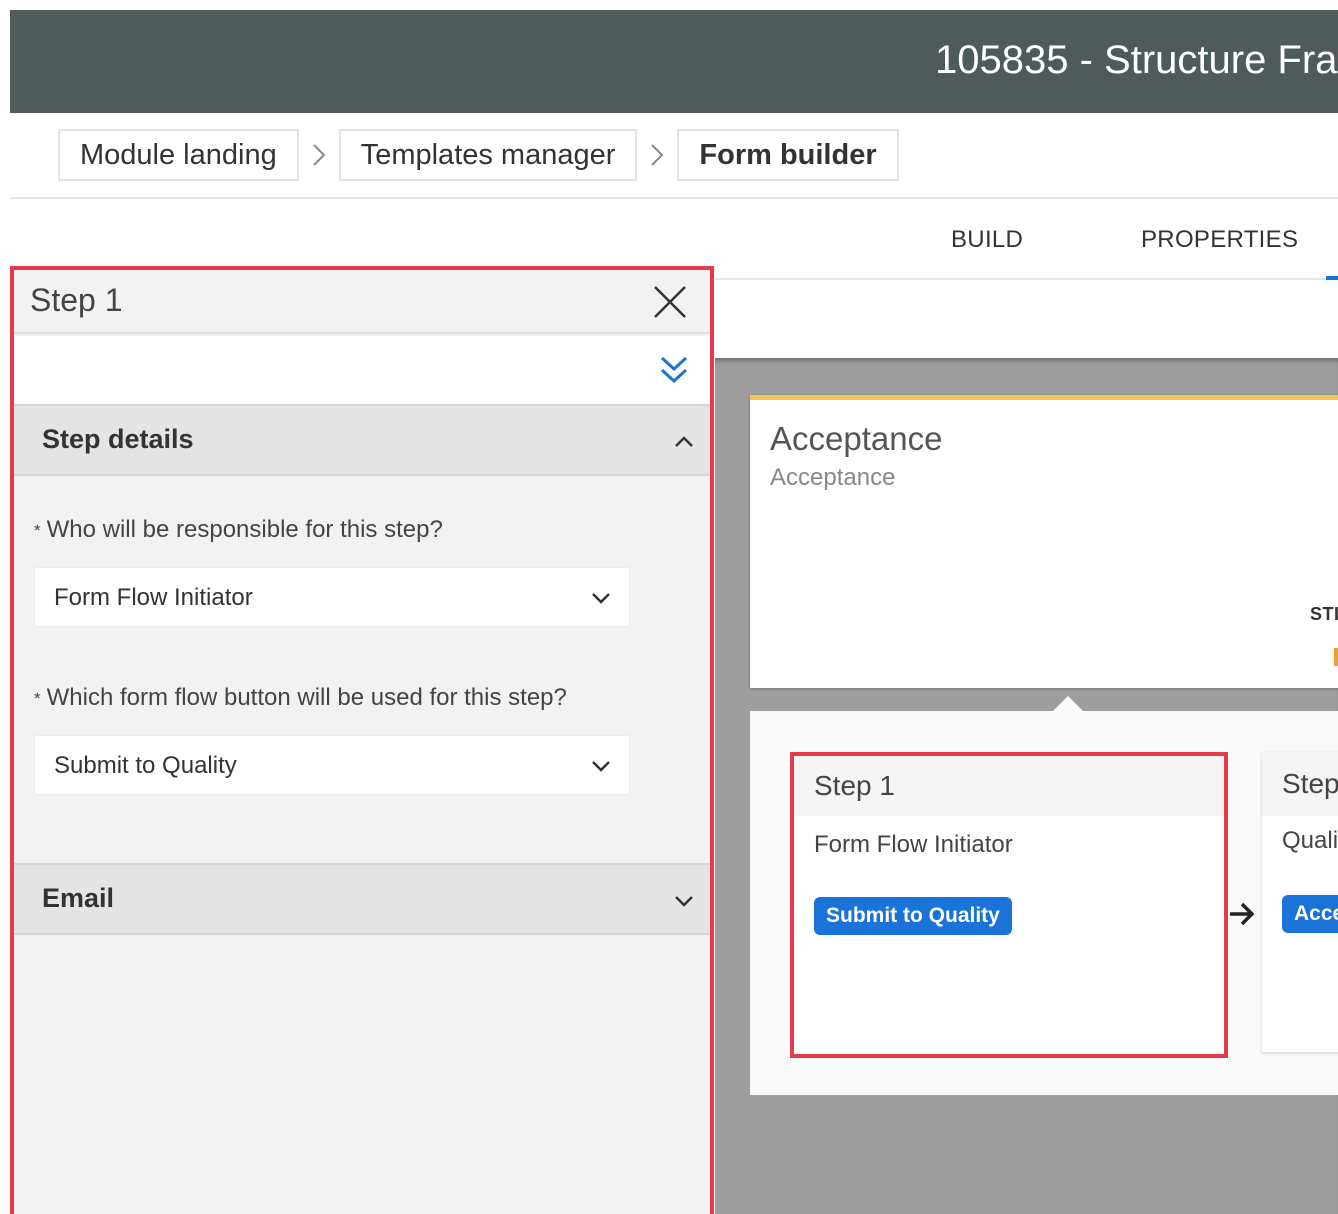 The image size is (1338, 1214). Describe the element at coordinates (987, 240) in the screenshot. I see `tab-build: BUILD` at that location.